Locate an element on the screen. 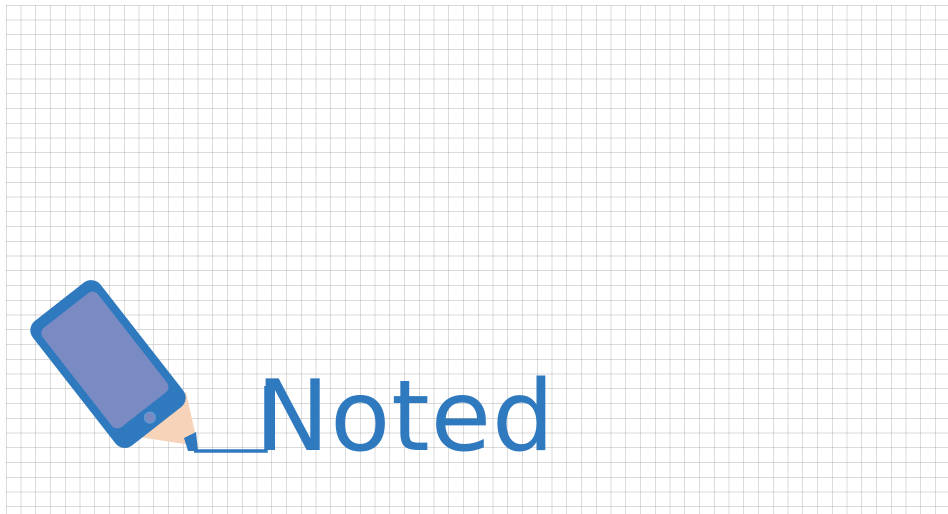 The width and height of the screenshot is (948, 514). phone-pencil-icon is located at coordinates (114, 365).